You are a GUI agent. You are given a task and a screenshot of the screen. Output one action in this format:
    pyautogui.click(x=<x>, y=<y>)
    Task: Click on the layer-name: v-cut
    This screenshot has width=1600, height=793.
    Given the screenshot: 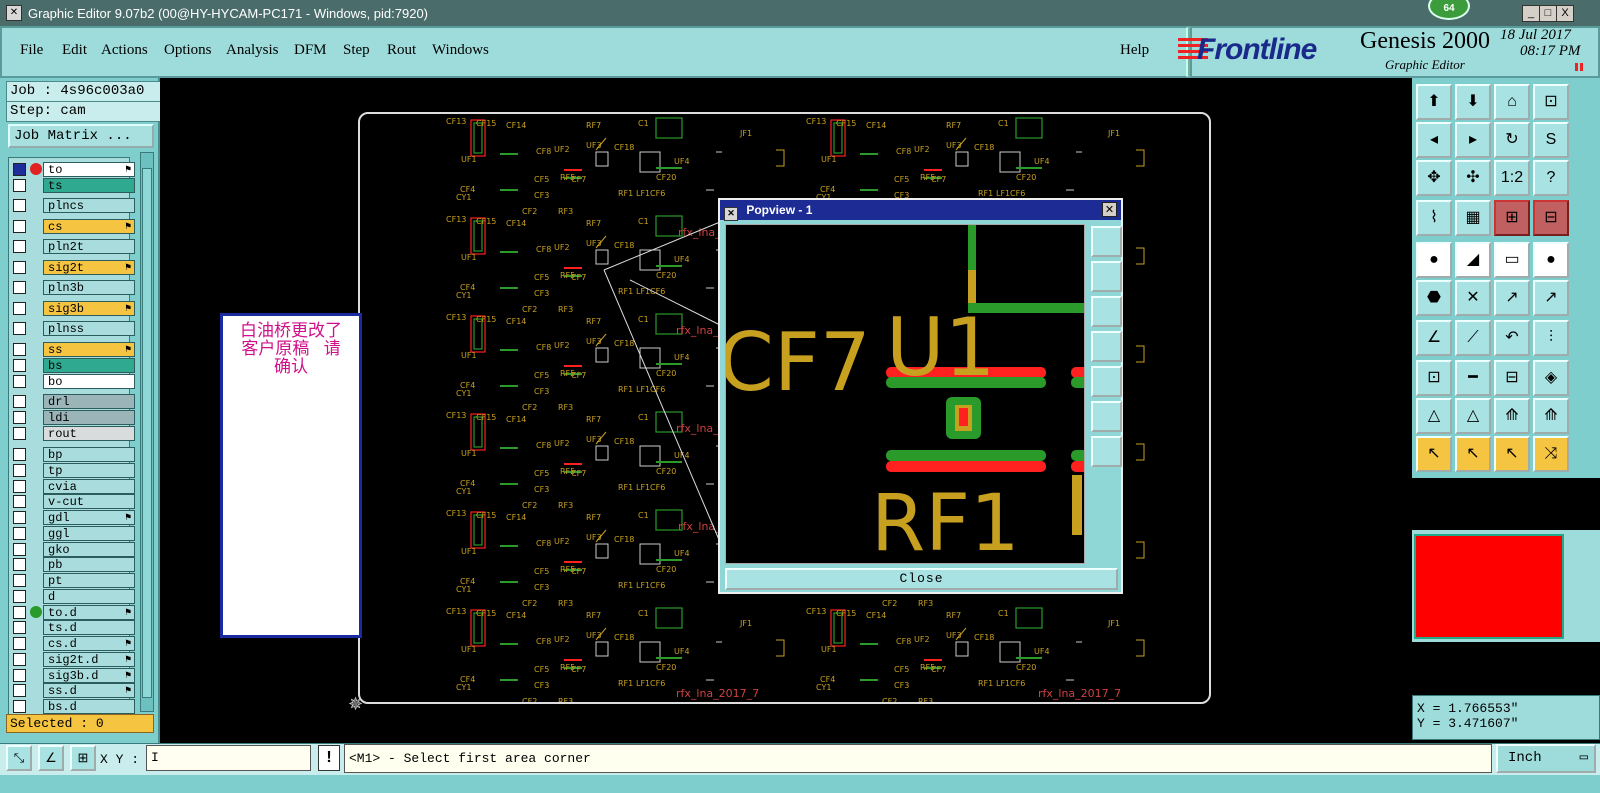 What is the action you would take?
    pyautogui.click(x=89, y=501)
    